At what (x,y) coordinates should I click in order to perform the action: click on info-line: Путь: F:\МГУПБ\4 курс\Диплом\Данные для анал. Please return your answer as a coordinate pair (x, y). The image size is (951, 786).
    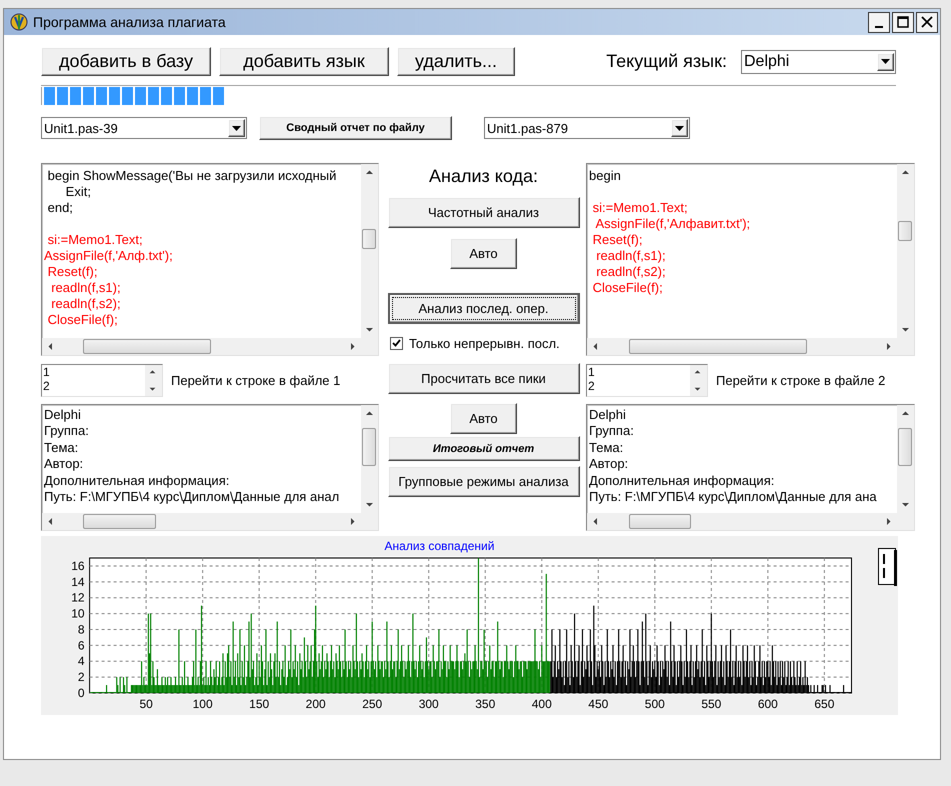
    Looking at the image, I should click on (192, 497).